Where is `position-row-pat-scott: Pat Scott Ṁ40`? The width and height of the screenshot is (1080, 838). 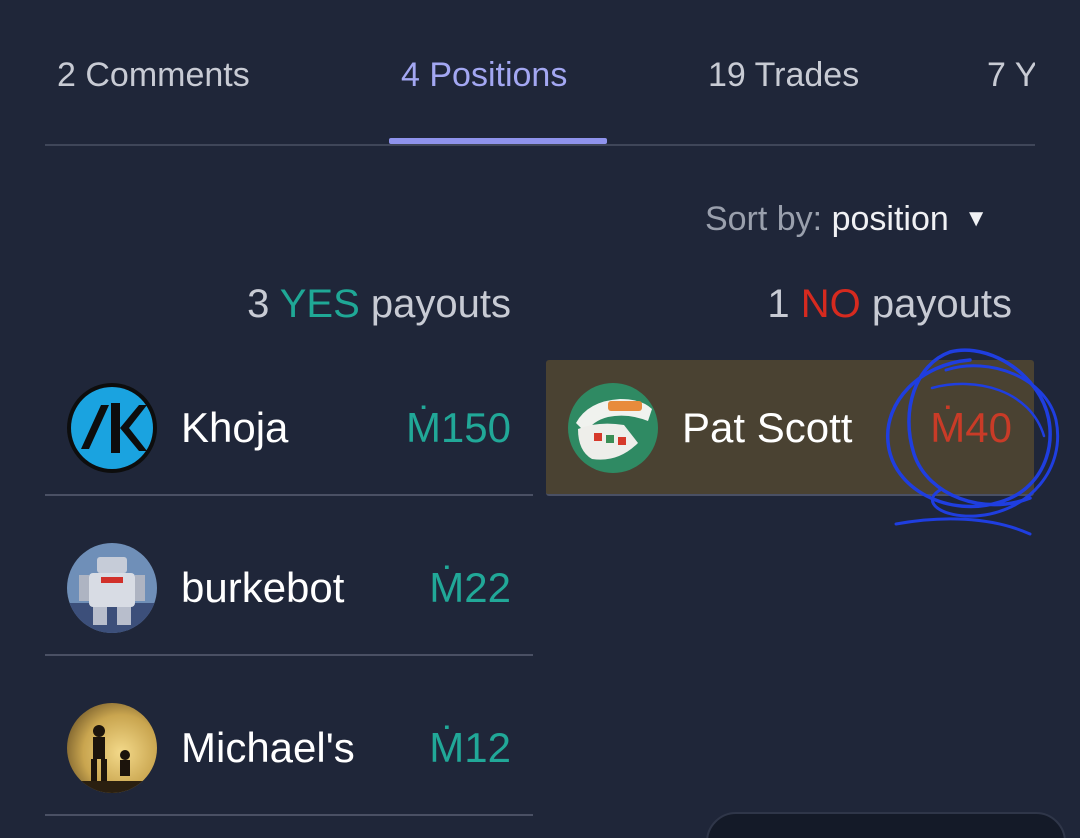
position-row-pat-scott: Pat Scott Ṁ40 is located at coordinates (790, 428).